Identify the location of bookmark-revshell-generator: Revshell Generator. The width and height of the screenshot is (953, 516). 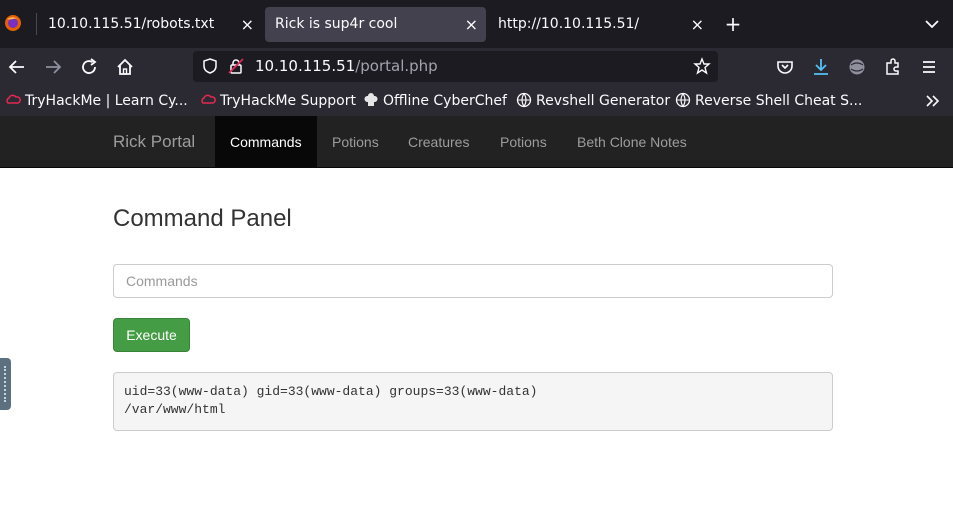
(593, 101).